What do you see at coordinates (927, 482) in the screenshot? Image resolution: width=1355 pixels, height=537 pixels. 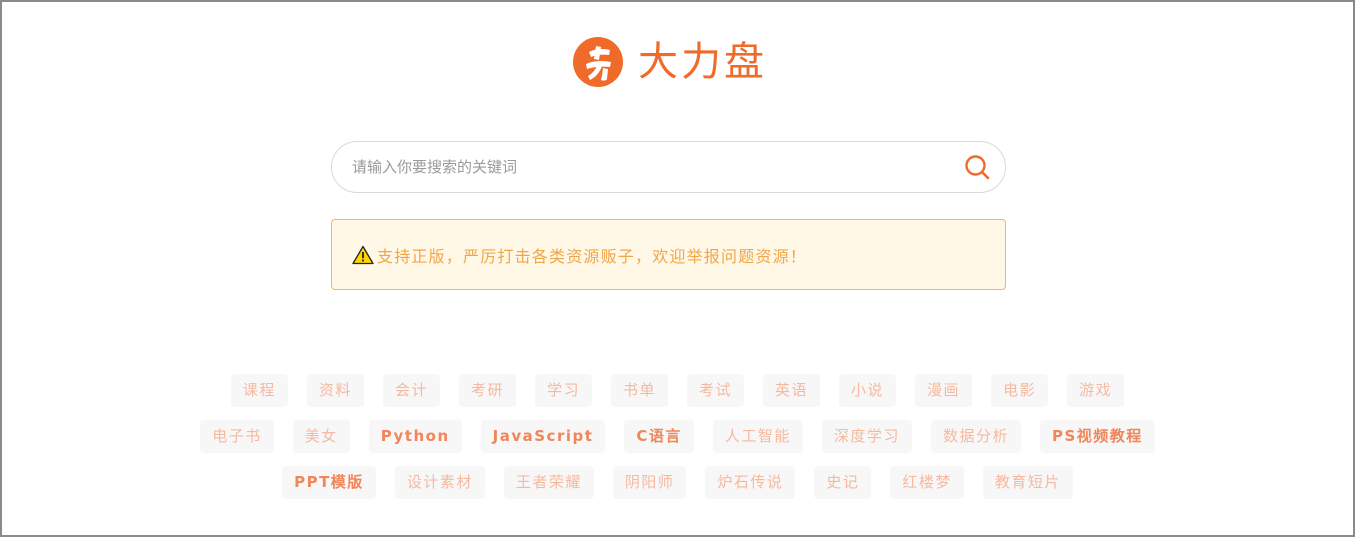 I see `tag-item: 红楼梦` at bounding box center [927, 482].